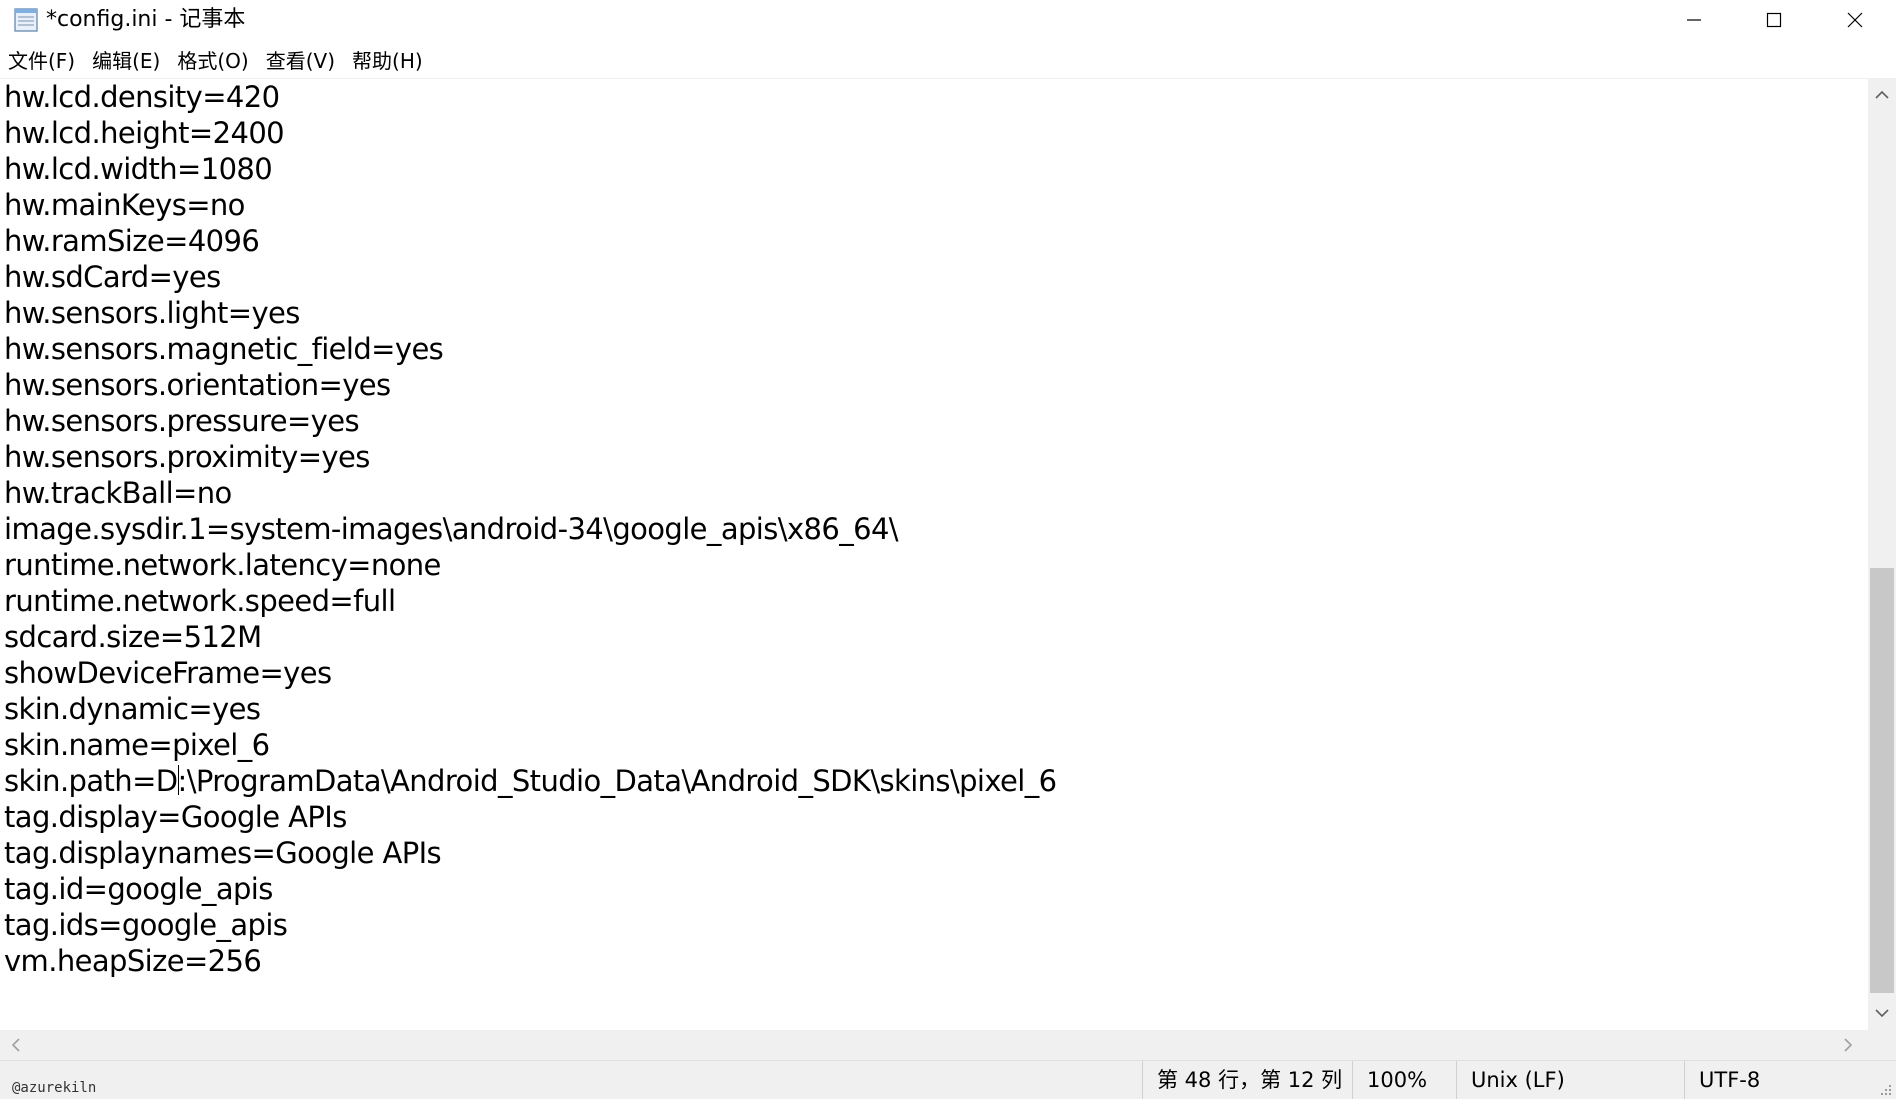 This screenshot has height=1099, width=1896. What do you see at coordinates (1247, 1080) in the screenshot?
I see `status-cursor-position: 第 48 行，第 12 列` at bounding box center [1247, 1080].